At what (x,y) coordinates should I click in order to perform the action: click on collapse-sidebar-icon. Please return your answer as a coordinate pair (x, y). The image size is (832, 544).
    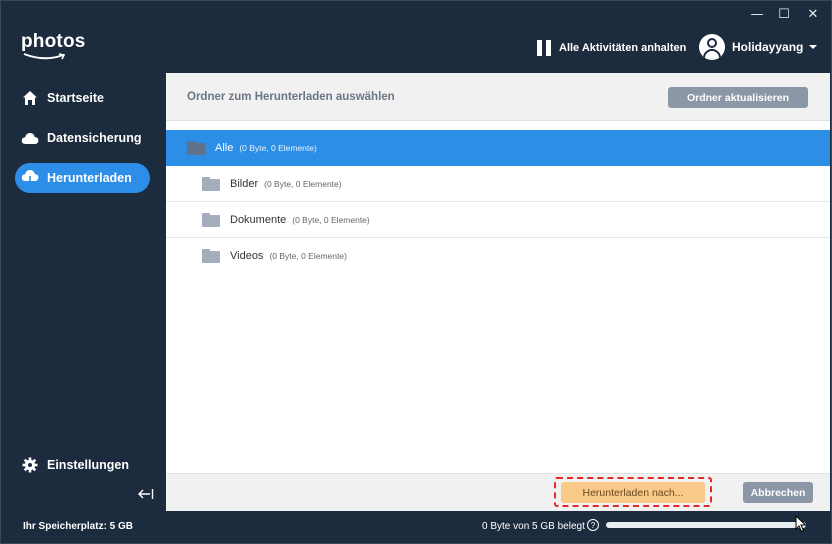
    Looking at the image, I should click on (146, 494).